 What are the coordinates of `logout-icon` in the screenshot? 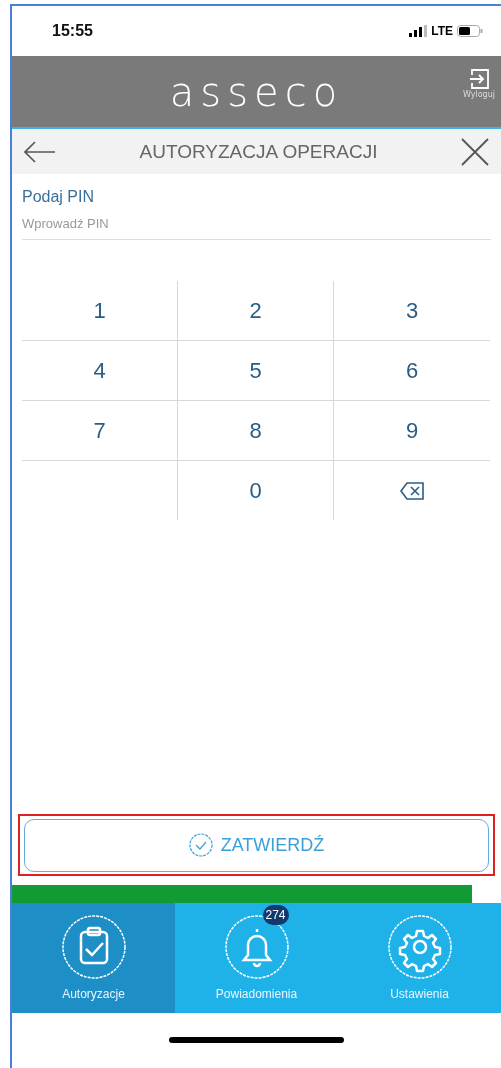 It's located at (479, 79).